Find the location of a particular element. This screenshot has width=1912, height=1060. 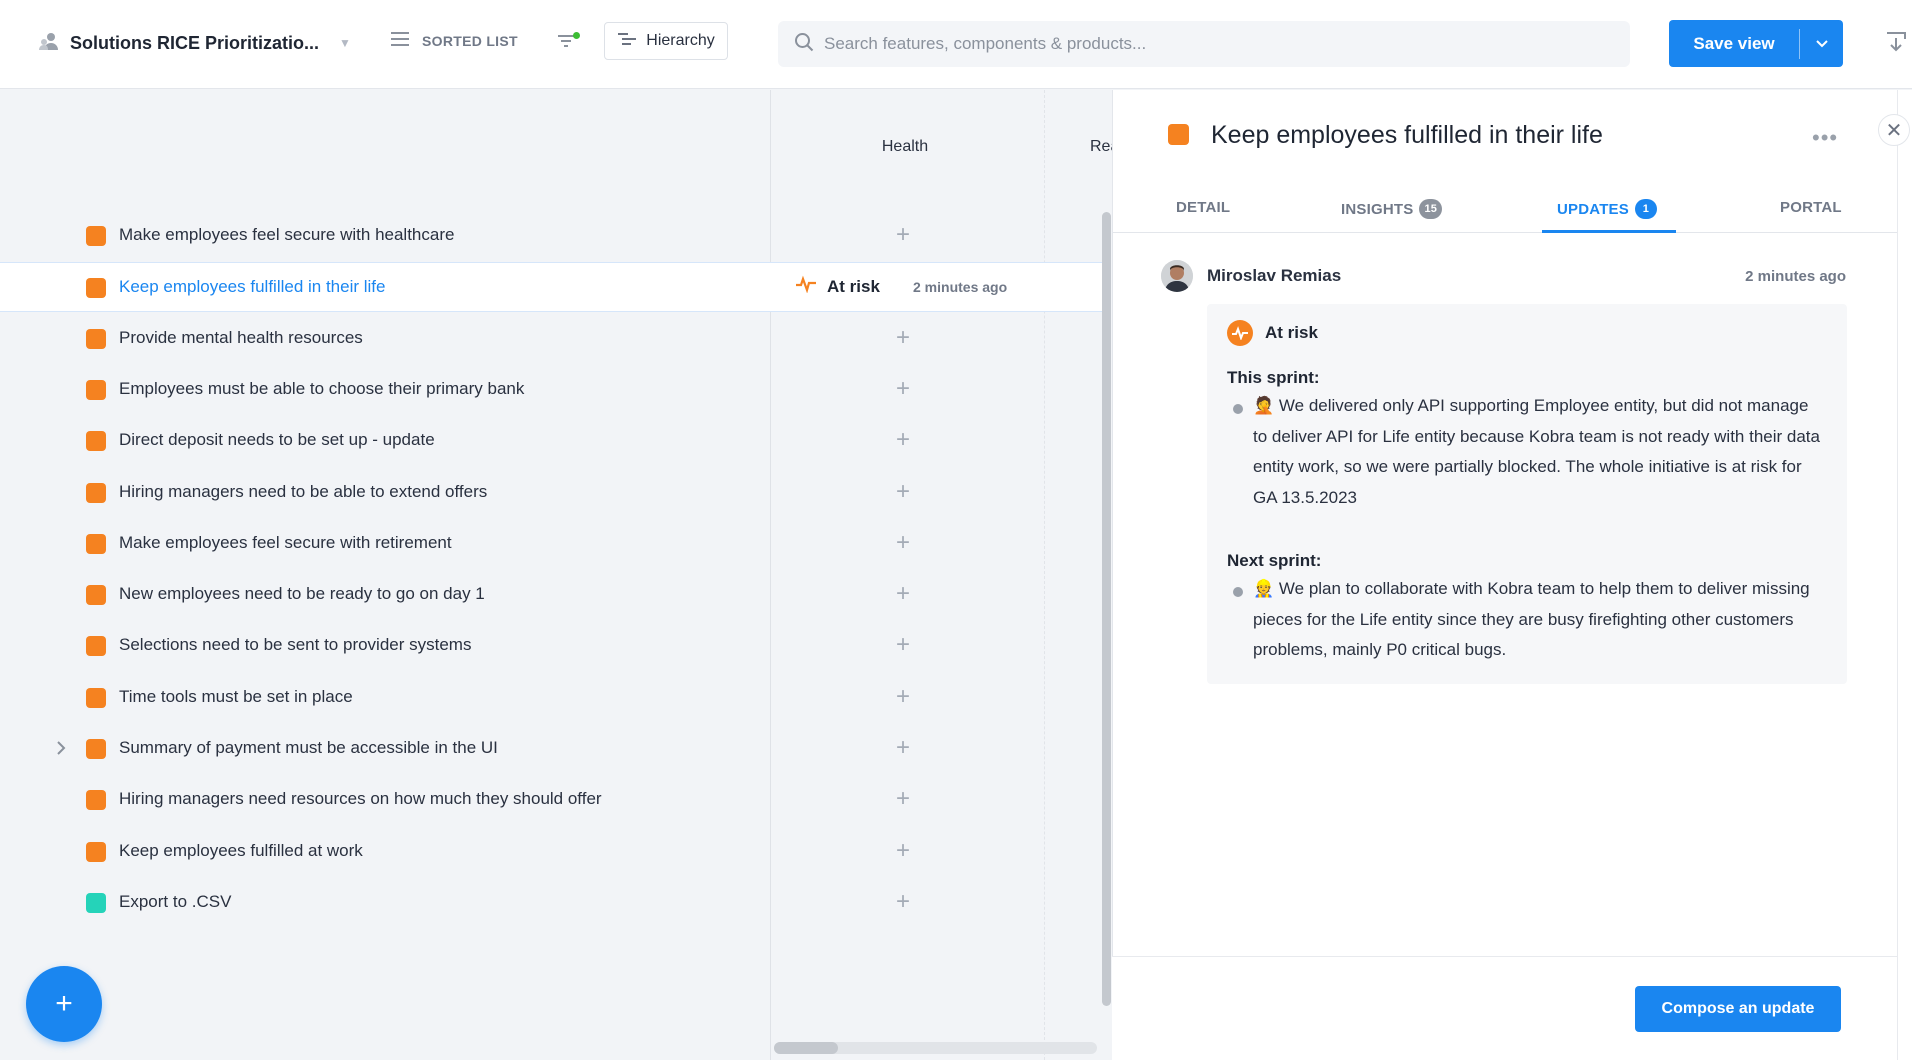

filter-icon is located at coordinates (567, 45).